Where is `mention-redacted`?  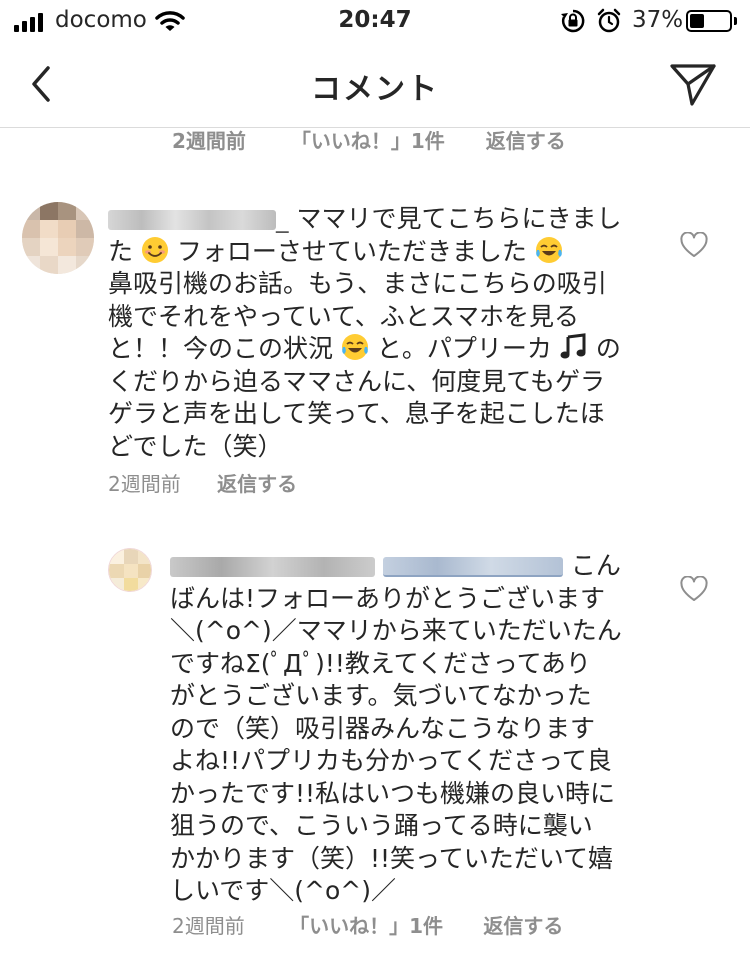
mention-redacted is located at coordinates (472, 567).